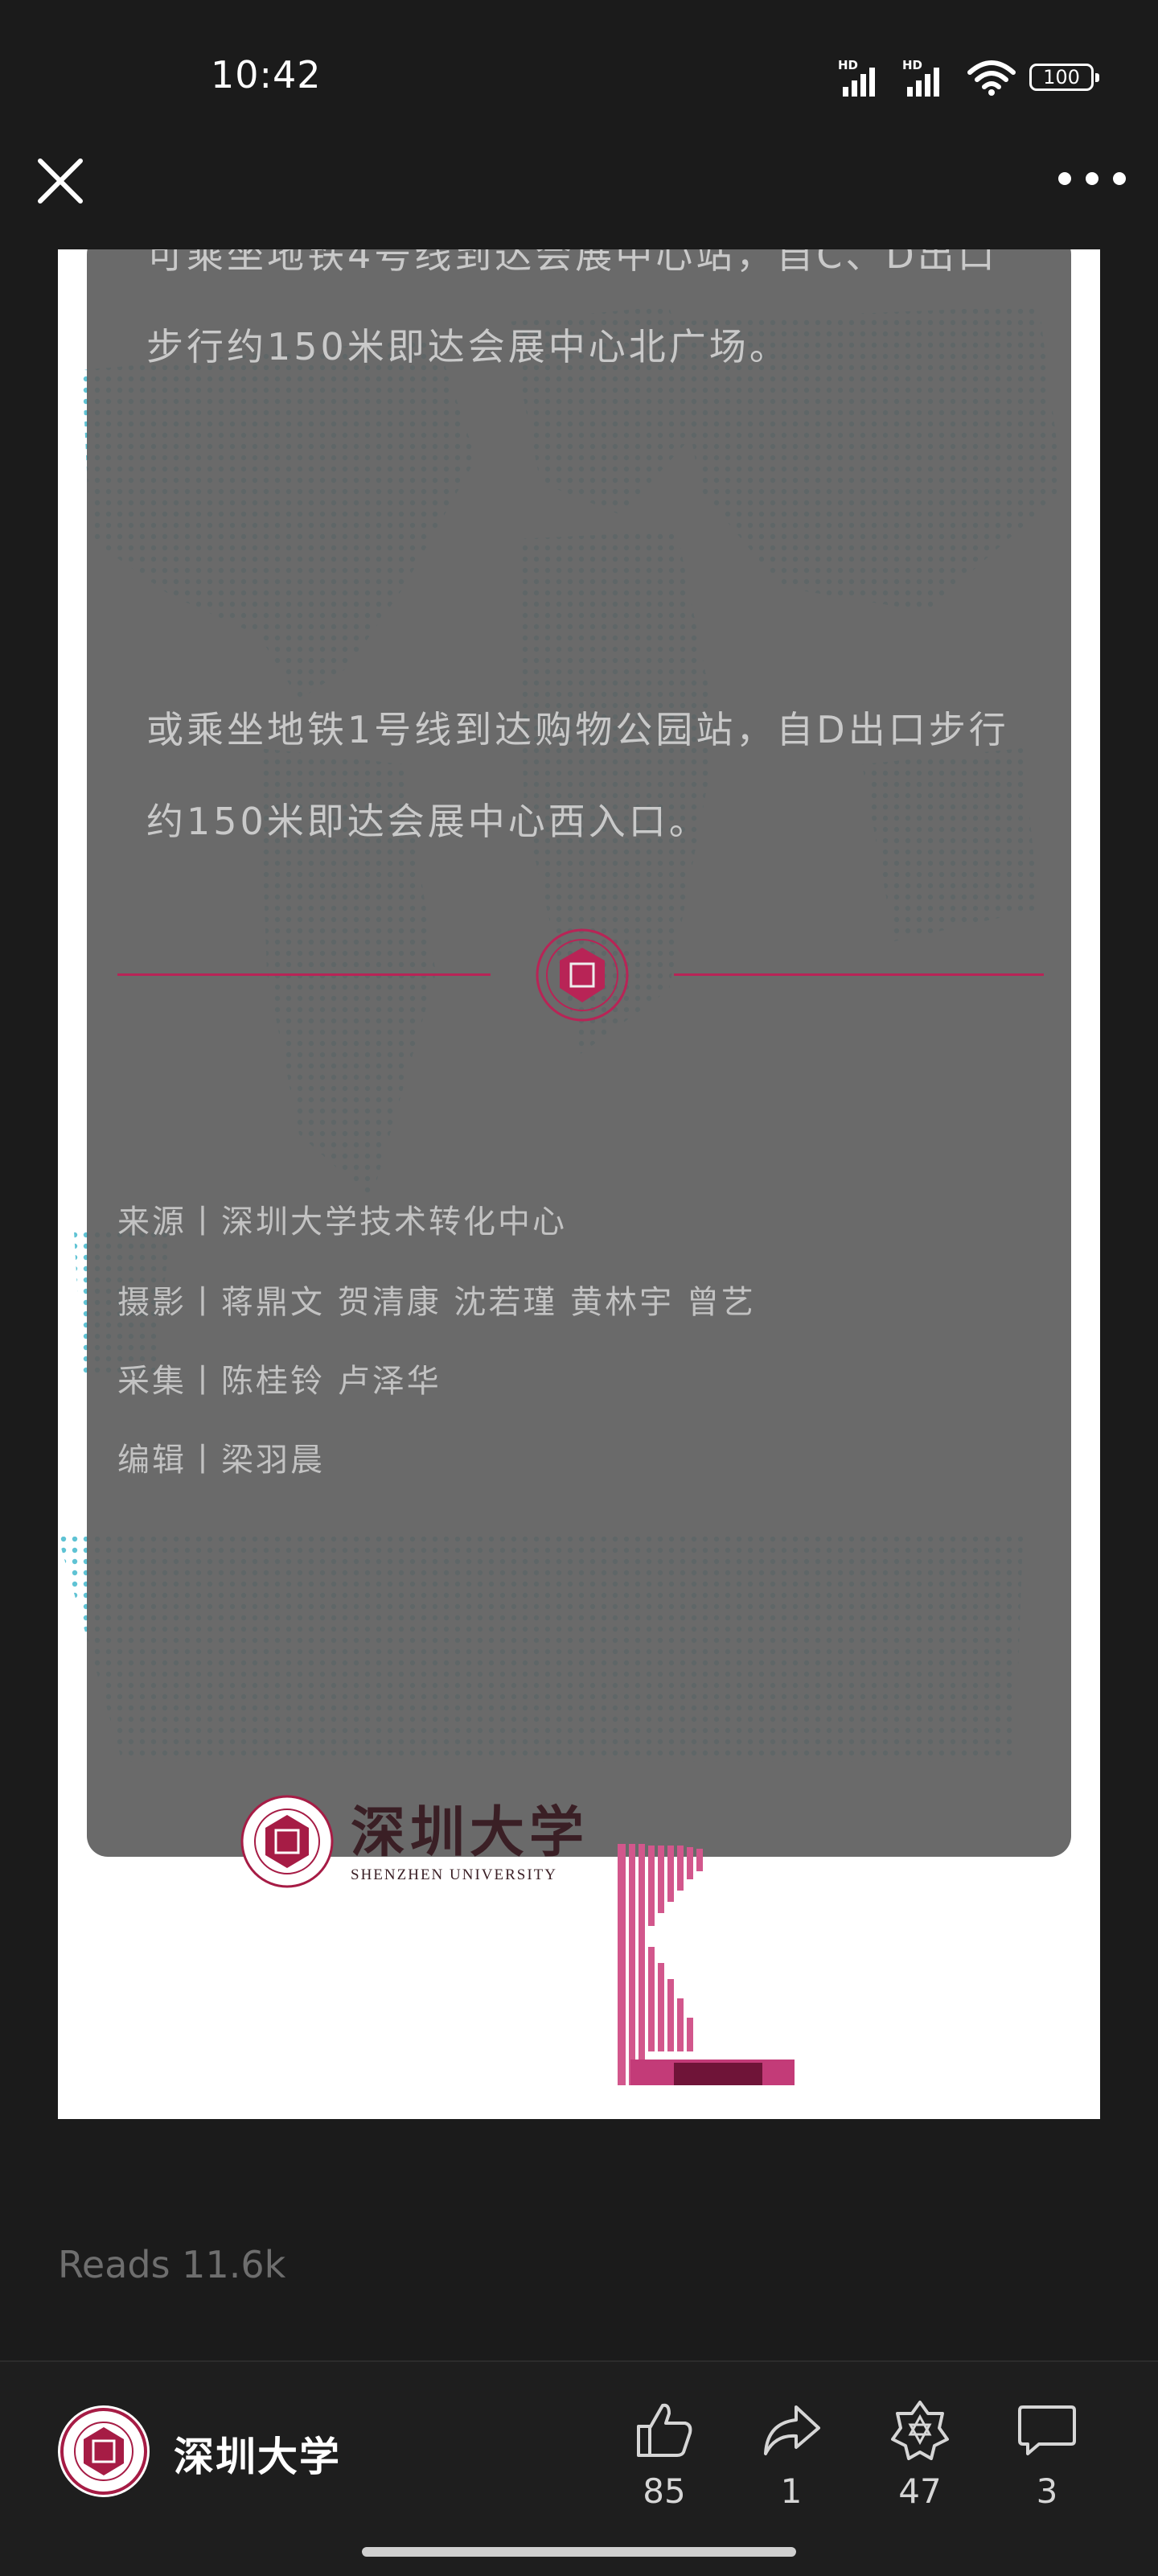 This screenshot has width=1158, height=2576. Describe the element at coordinates (577, 775) in the screenshot. I see `route-paragraph-2: 或乘坐地铁1号线到达购物公园站，自D出口步行约150米即达会展中心西入口。` at that location.